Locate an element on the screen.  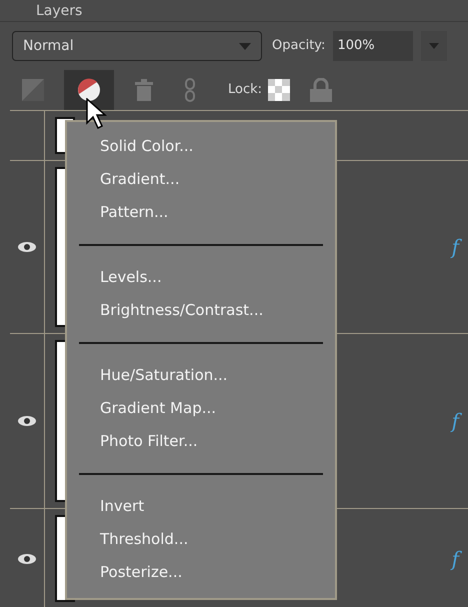
lock-label: Lock: is located at coordinates (245, 90).